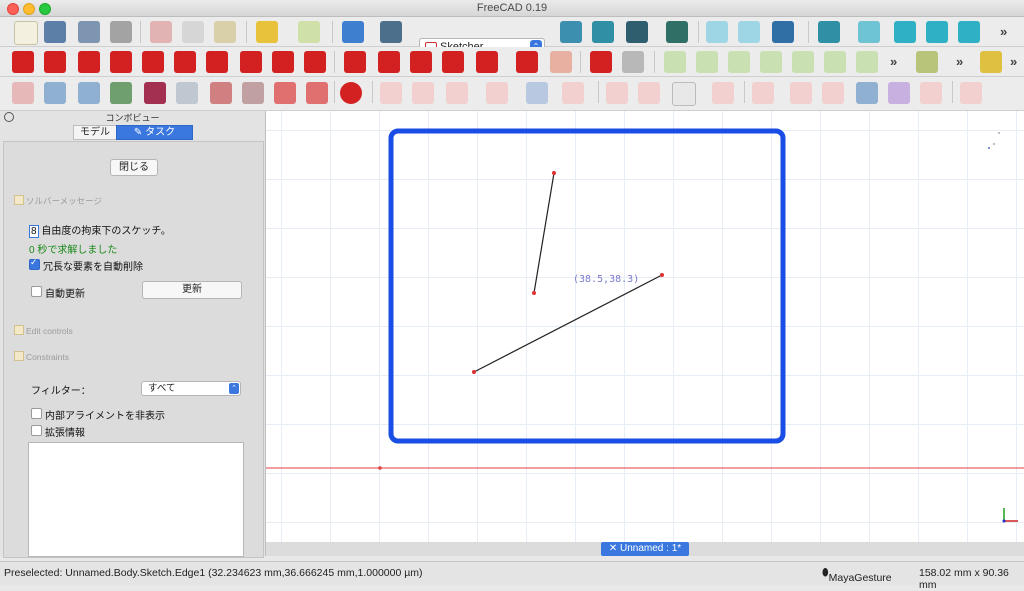  What do you see at coordinates (969, 32) in the screenshot?
I see `view-right-icon` at bounding box center [969, 32].